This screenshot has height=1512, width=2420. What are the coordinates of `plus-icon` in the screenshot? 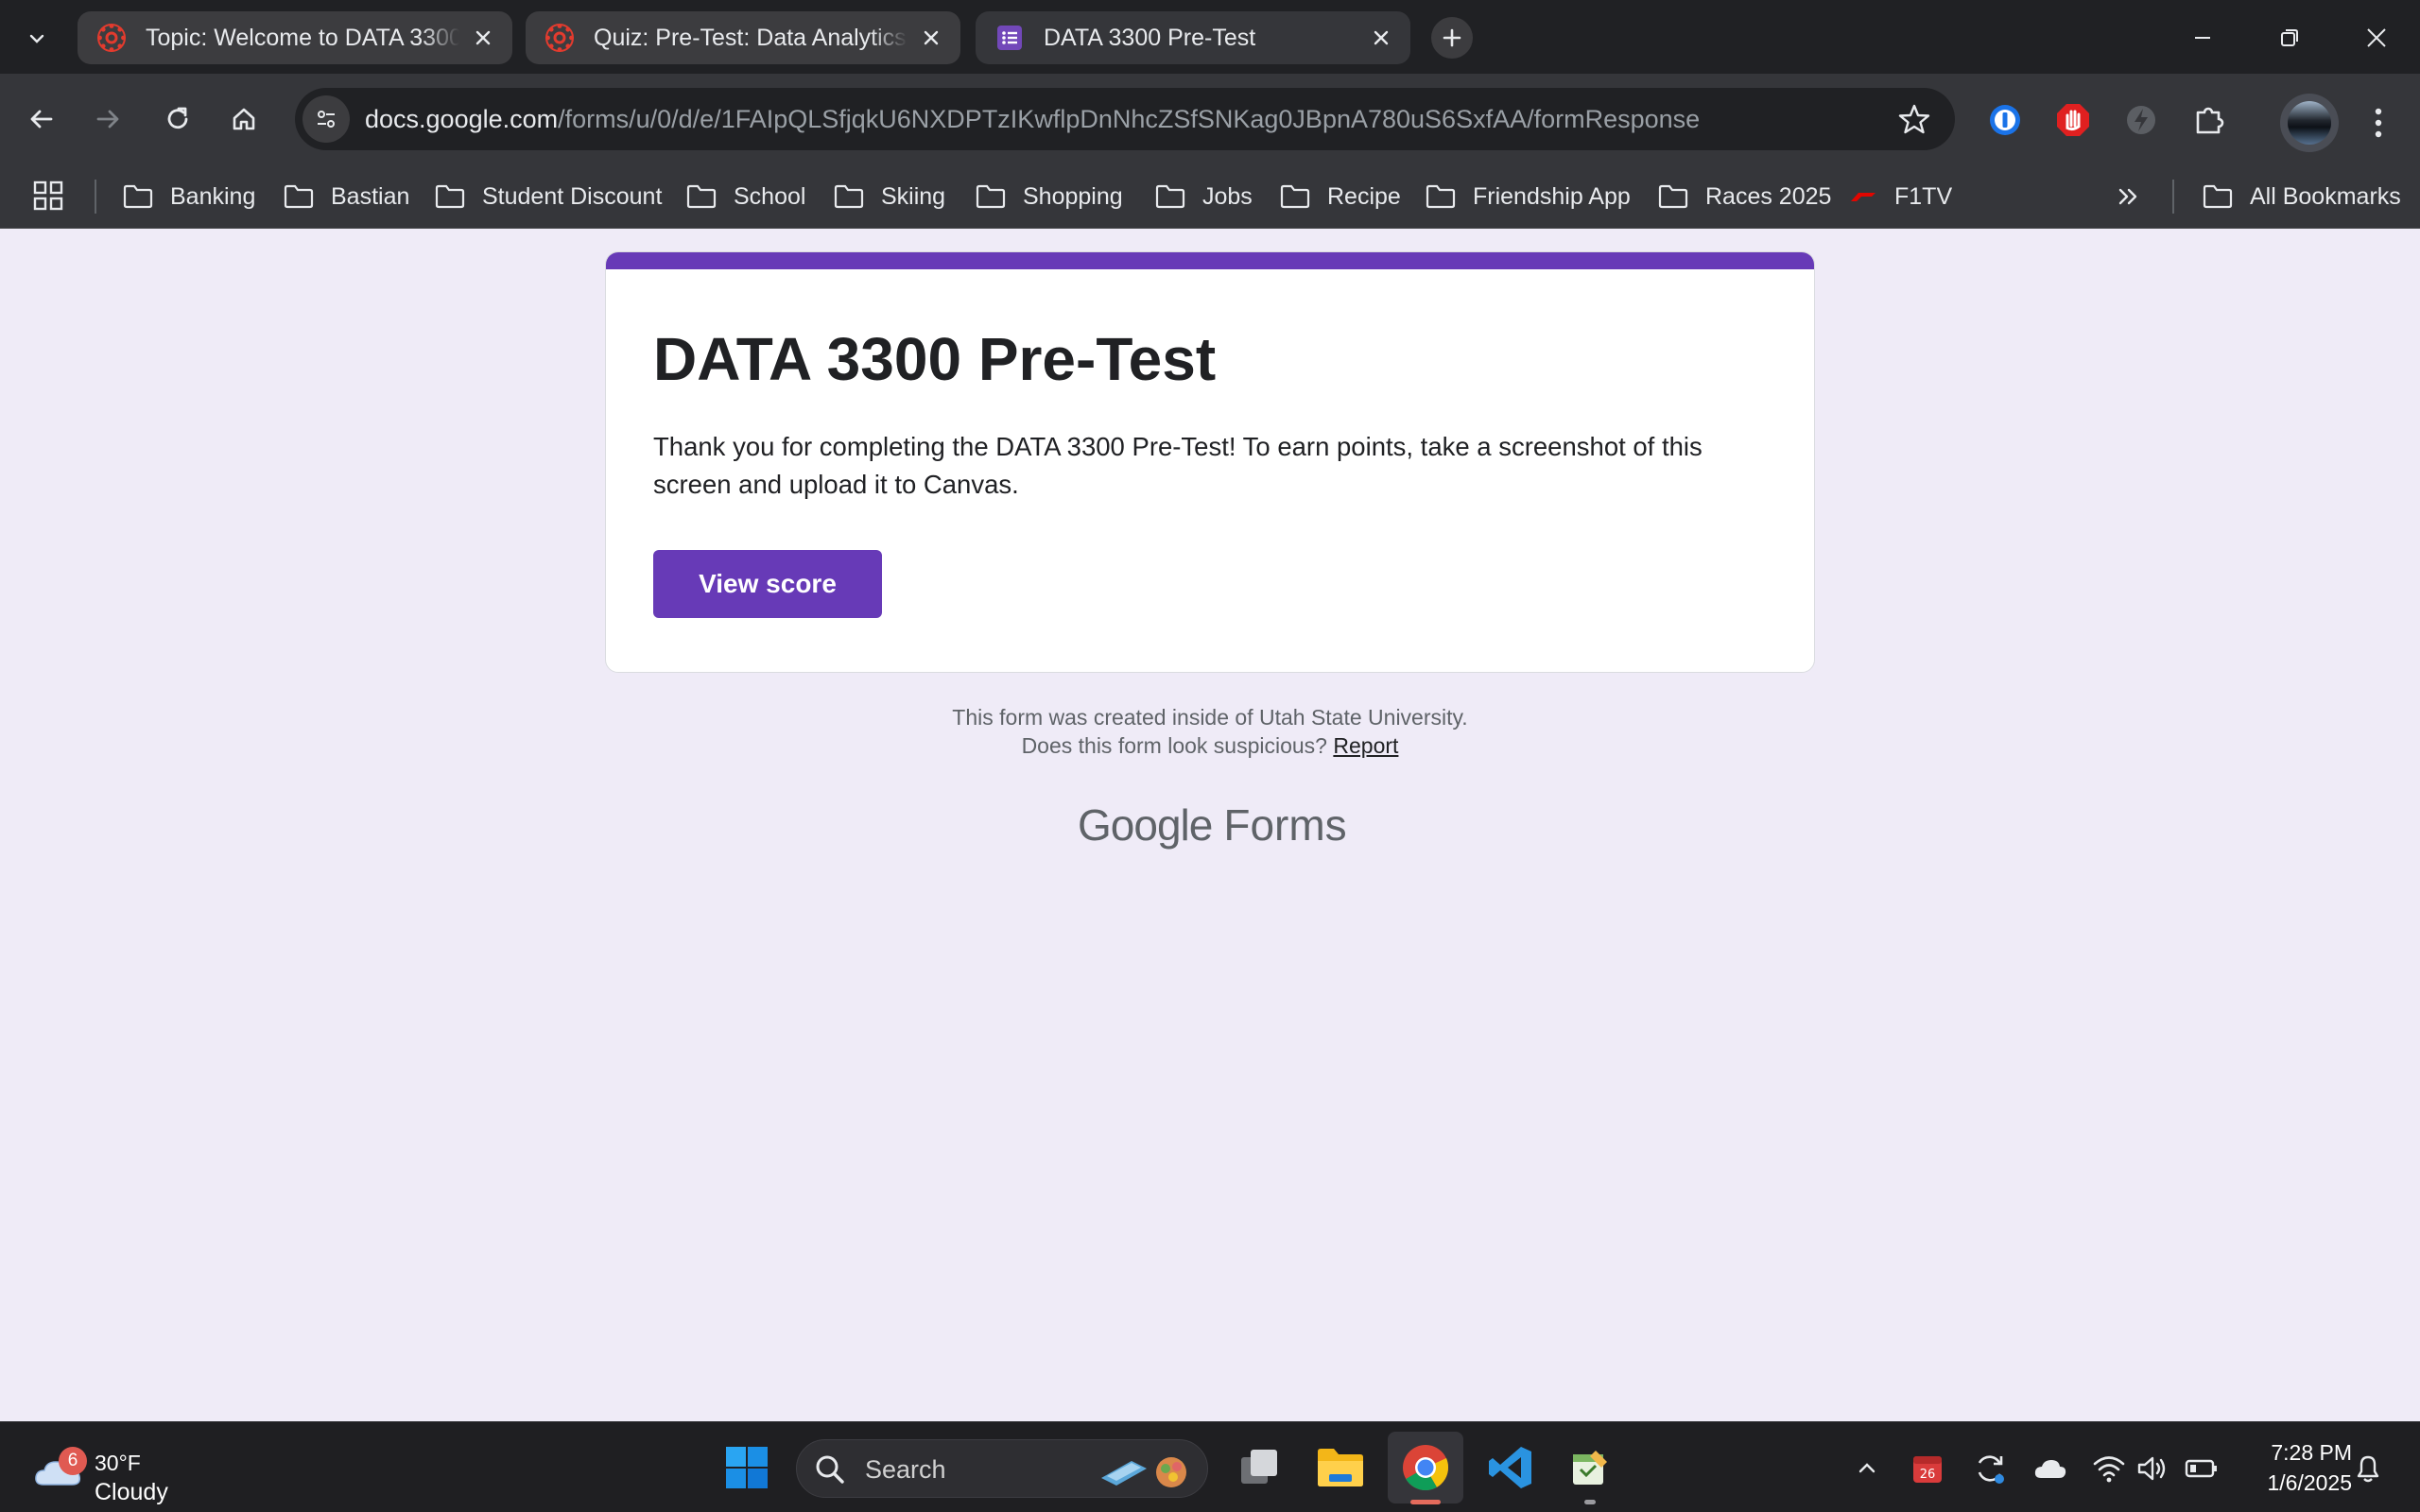 It's located at (1452, 37).